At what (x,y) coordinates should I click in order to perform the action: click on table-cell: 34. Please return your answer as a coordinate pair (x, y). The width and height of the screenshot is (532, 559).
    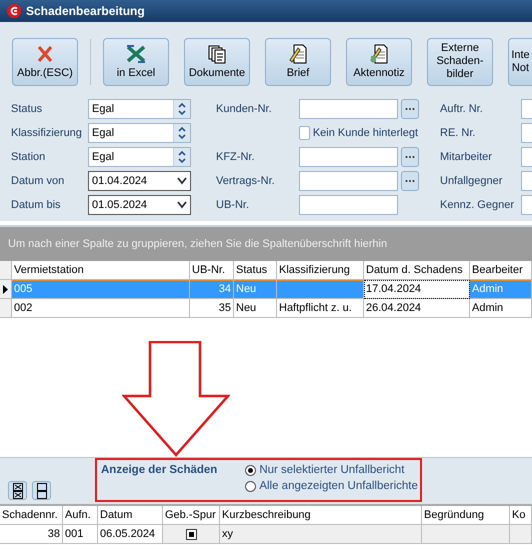
    Looking at the image, I should click on (212, 289).